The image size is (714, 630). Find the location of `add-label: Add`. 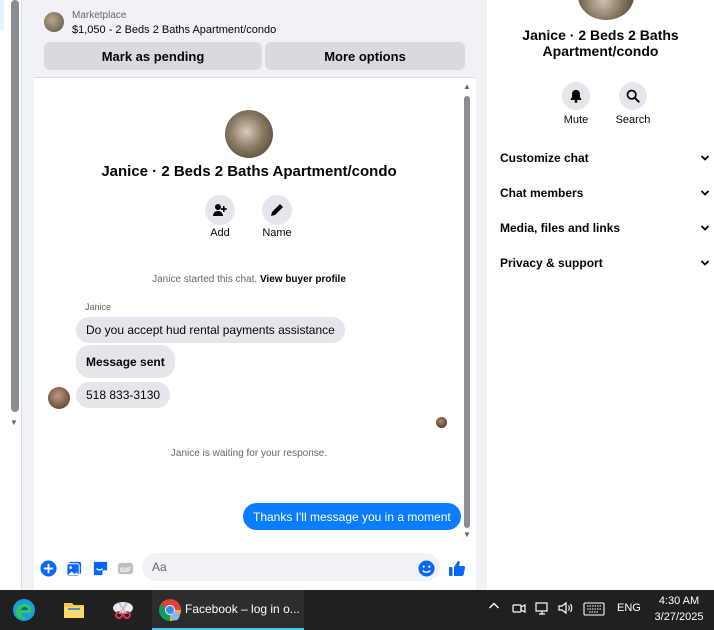

add-label: Add is located at coordinates (220, 233).